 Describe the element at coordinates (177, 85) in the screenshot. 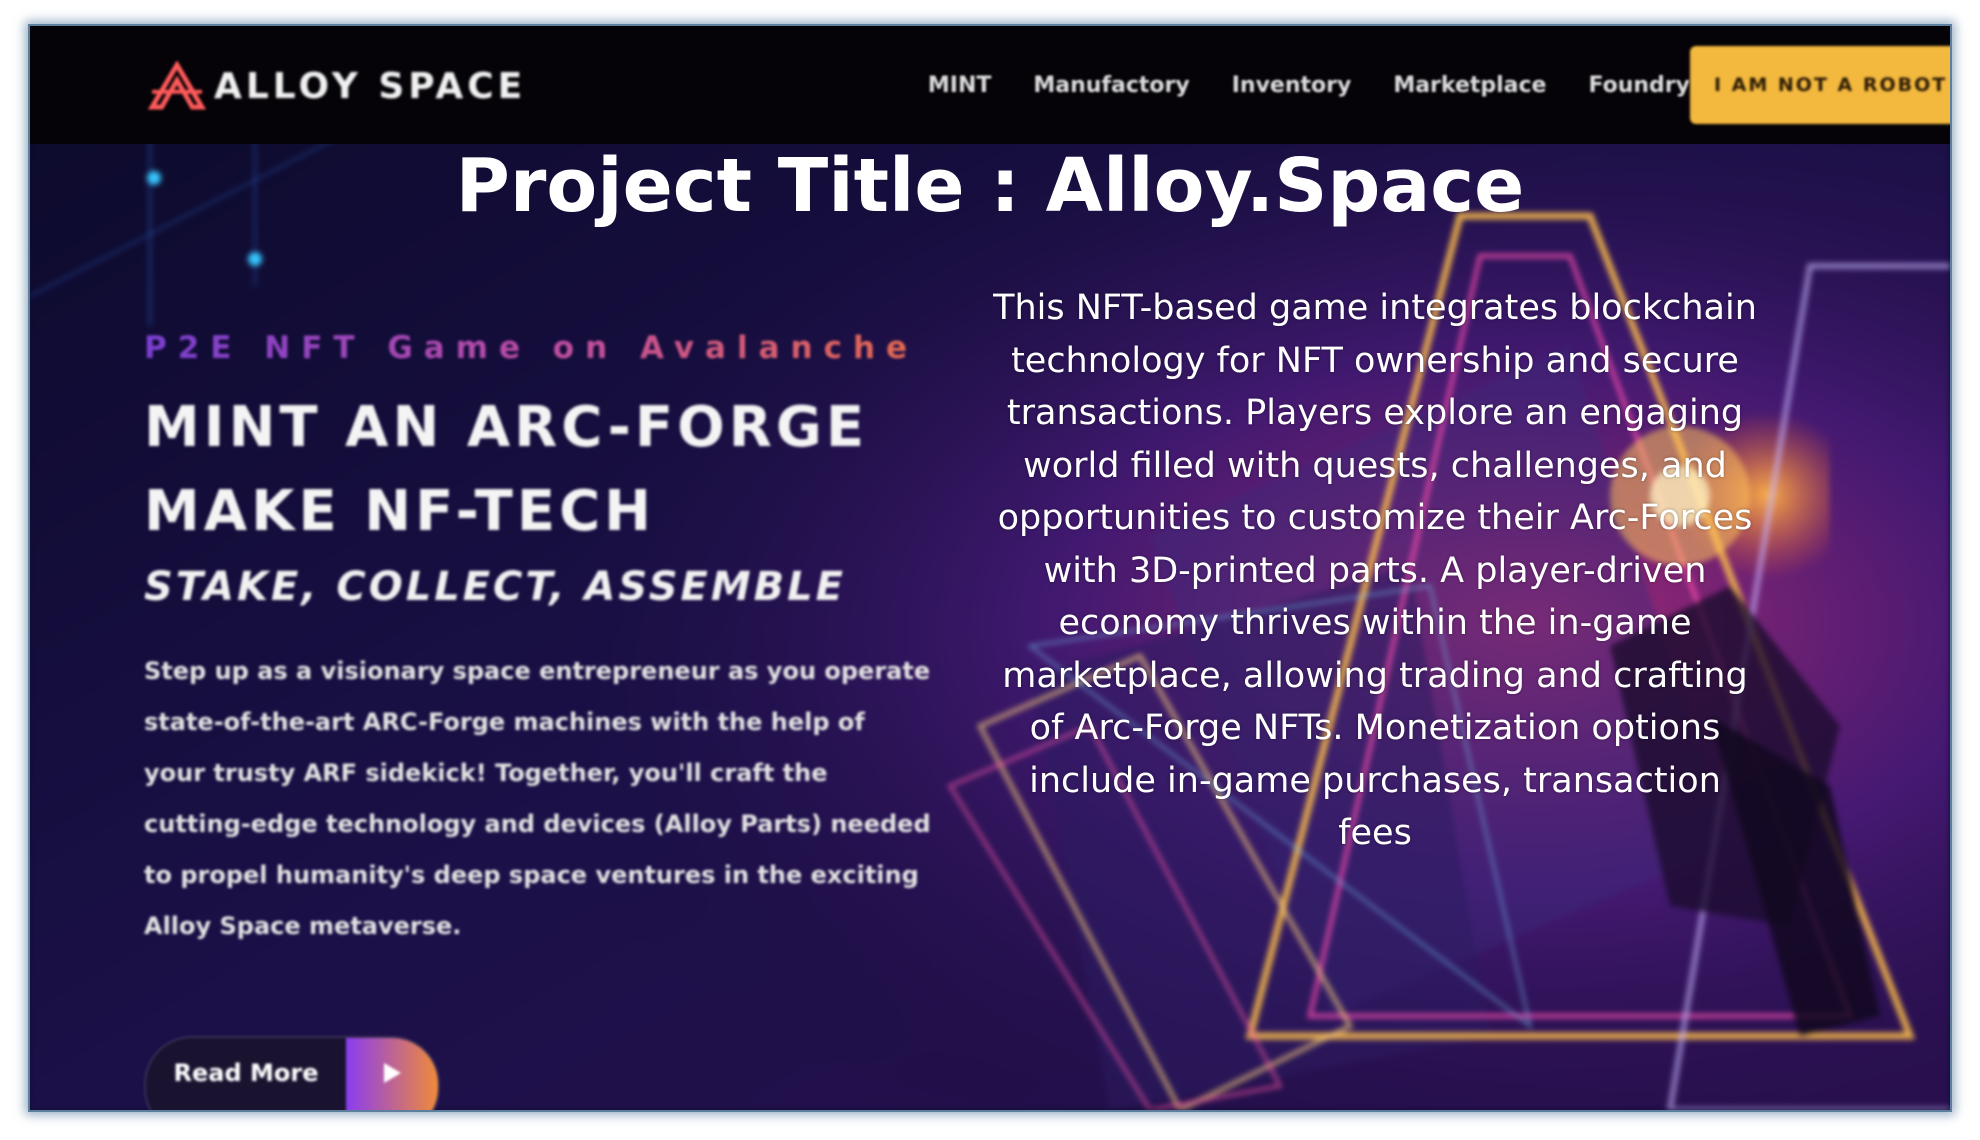

I see `alloy-space-logo-icon` at that location.